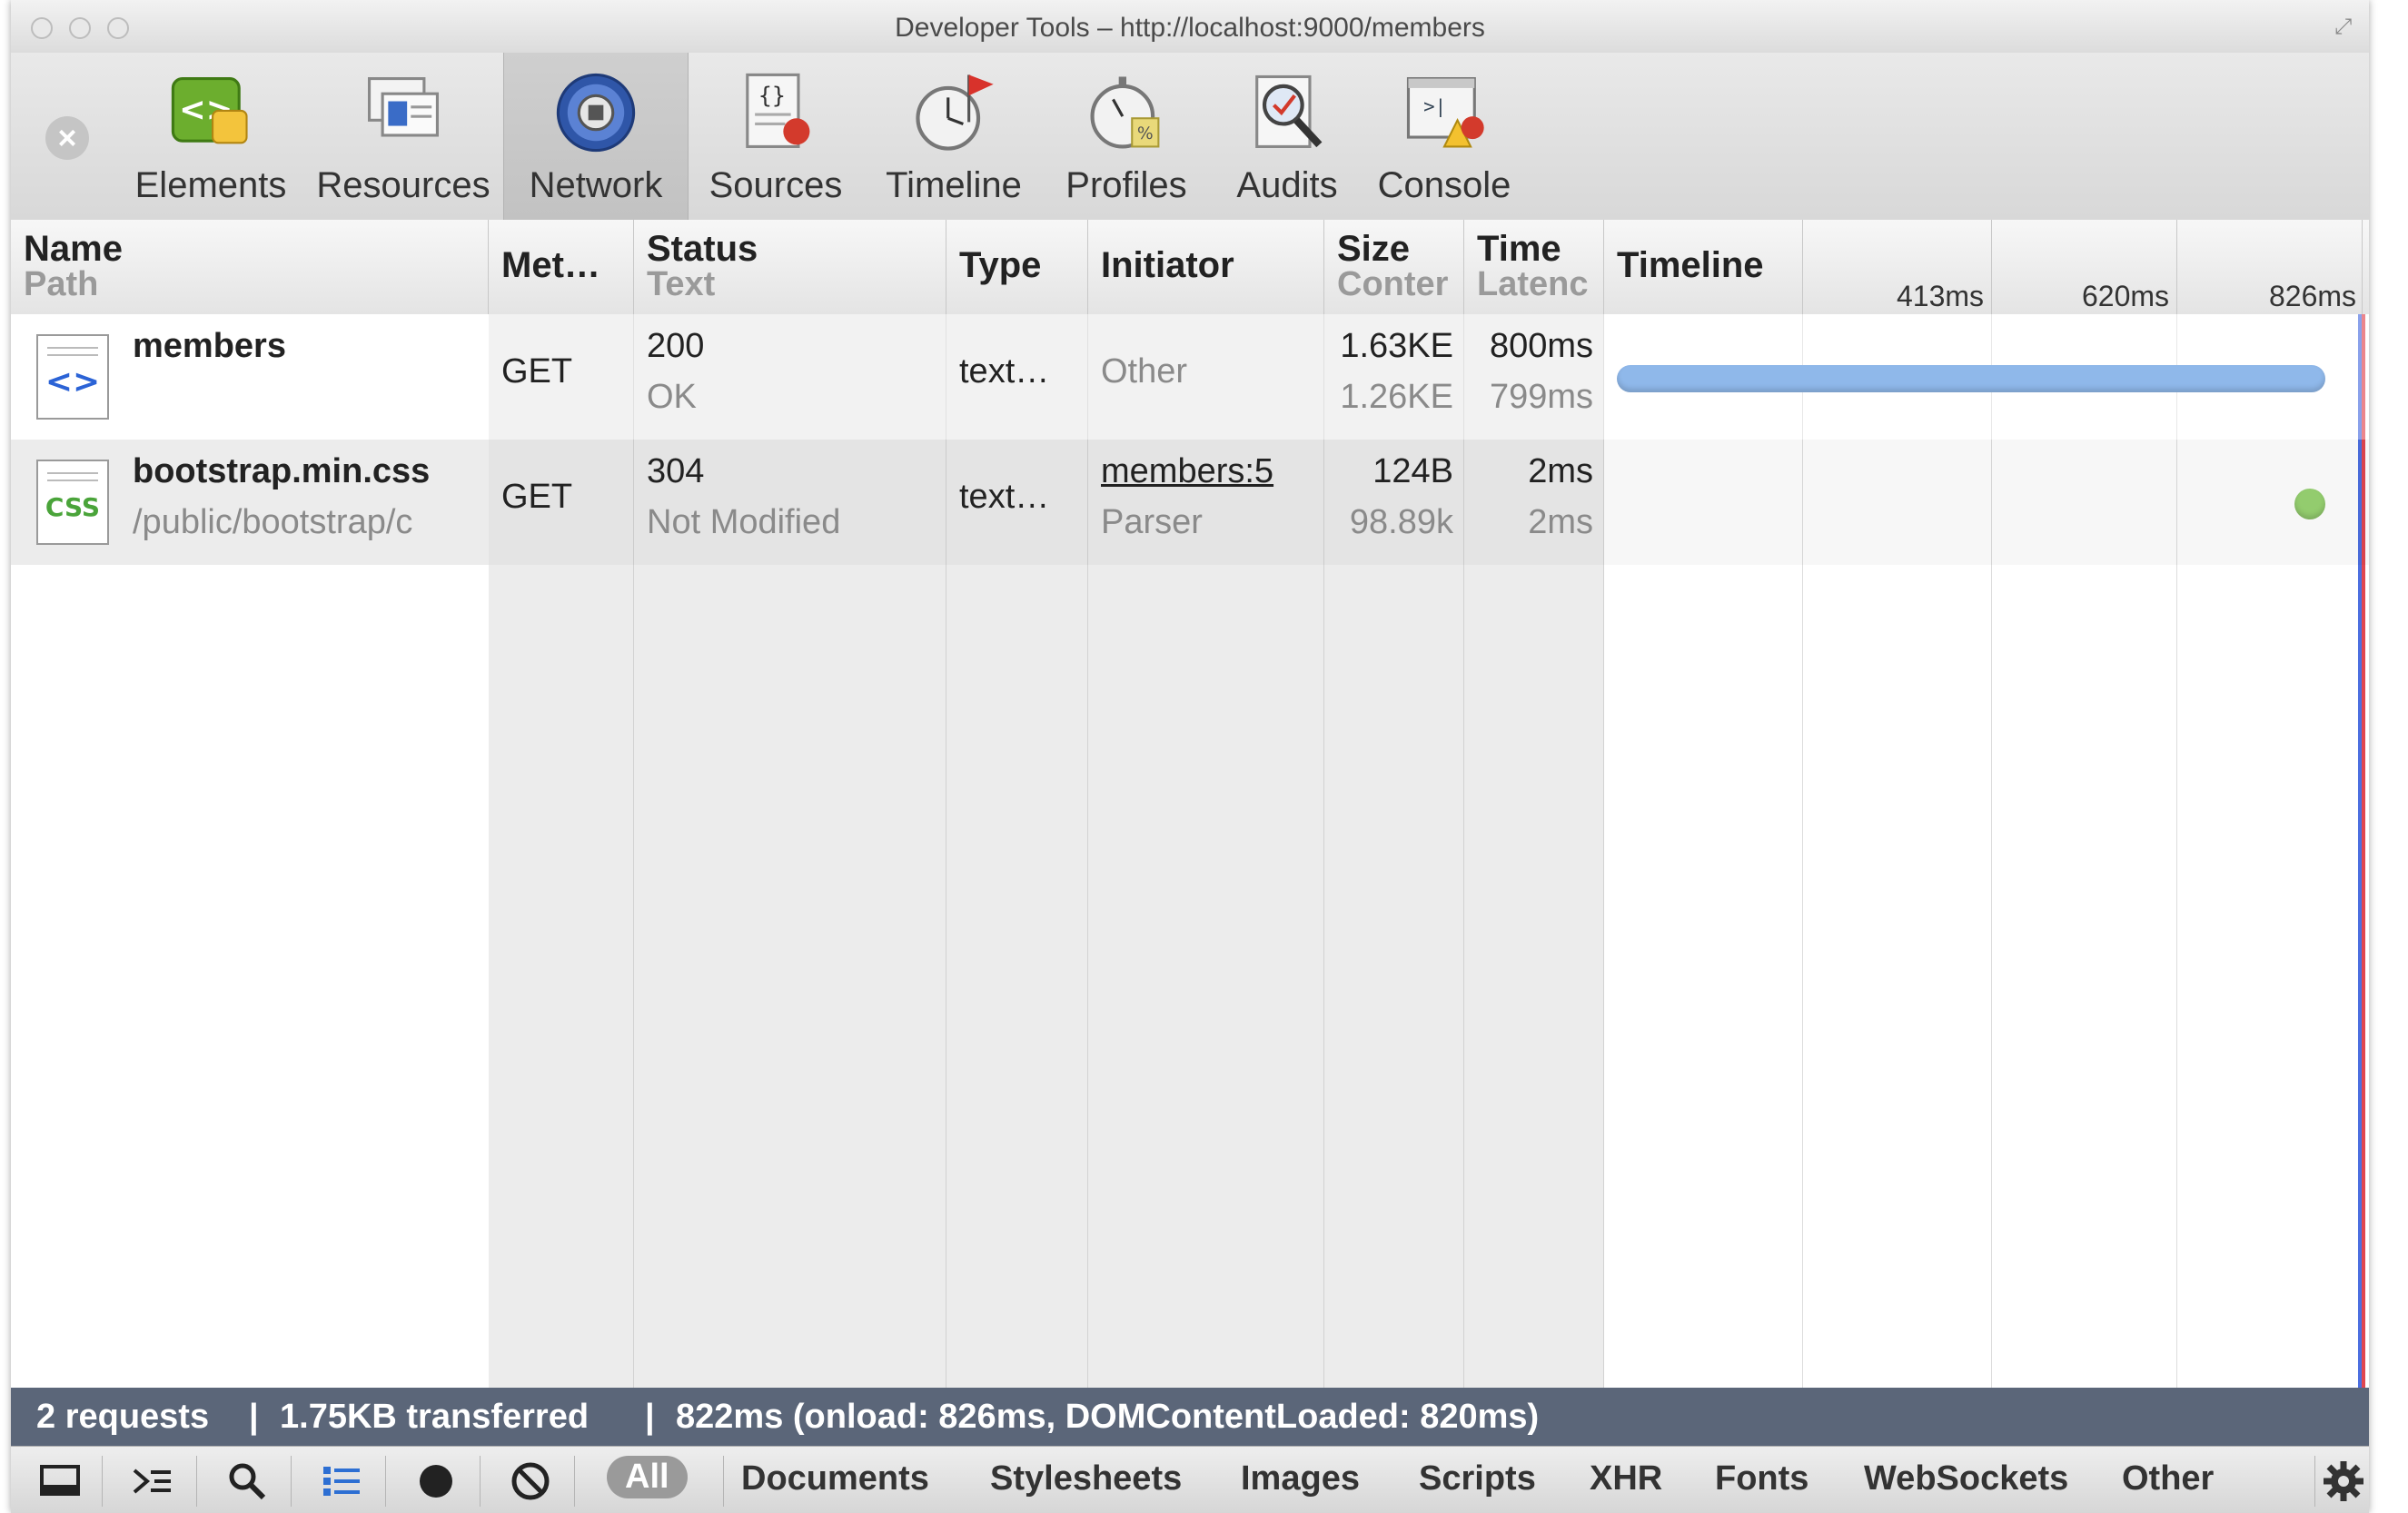 Image resolution: width=2408 pixels, height=1513 pixels. I want to click on tab-label: Console, so click(1444, 185).